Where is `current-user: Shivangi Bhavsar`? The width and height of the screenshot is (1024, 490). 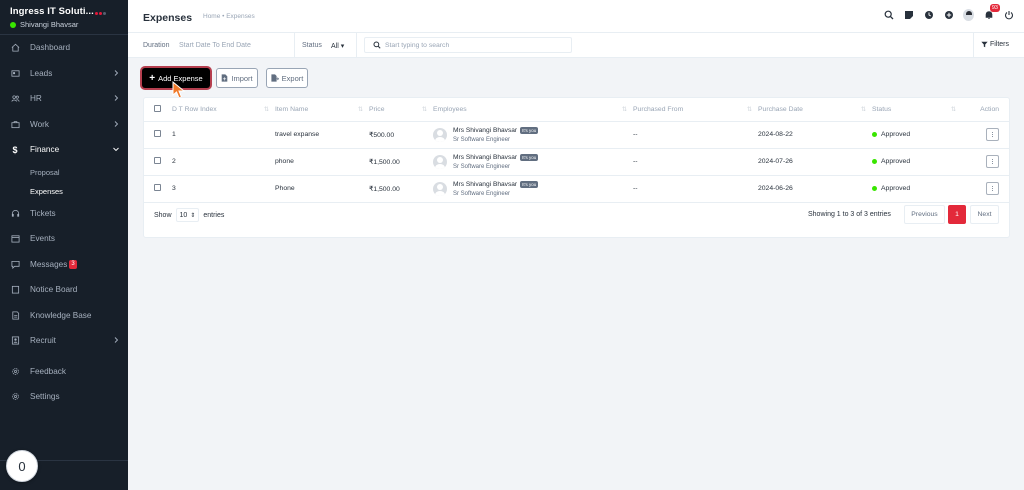 current-user: Shivangi Bhavsar is located at coordinates (64, 24).